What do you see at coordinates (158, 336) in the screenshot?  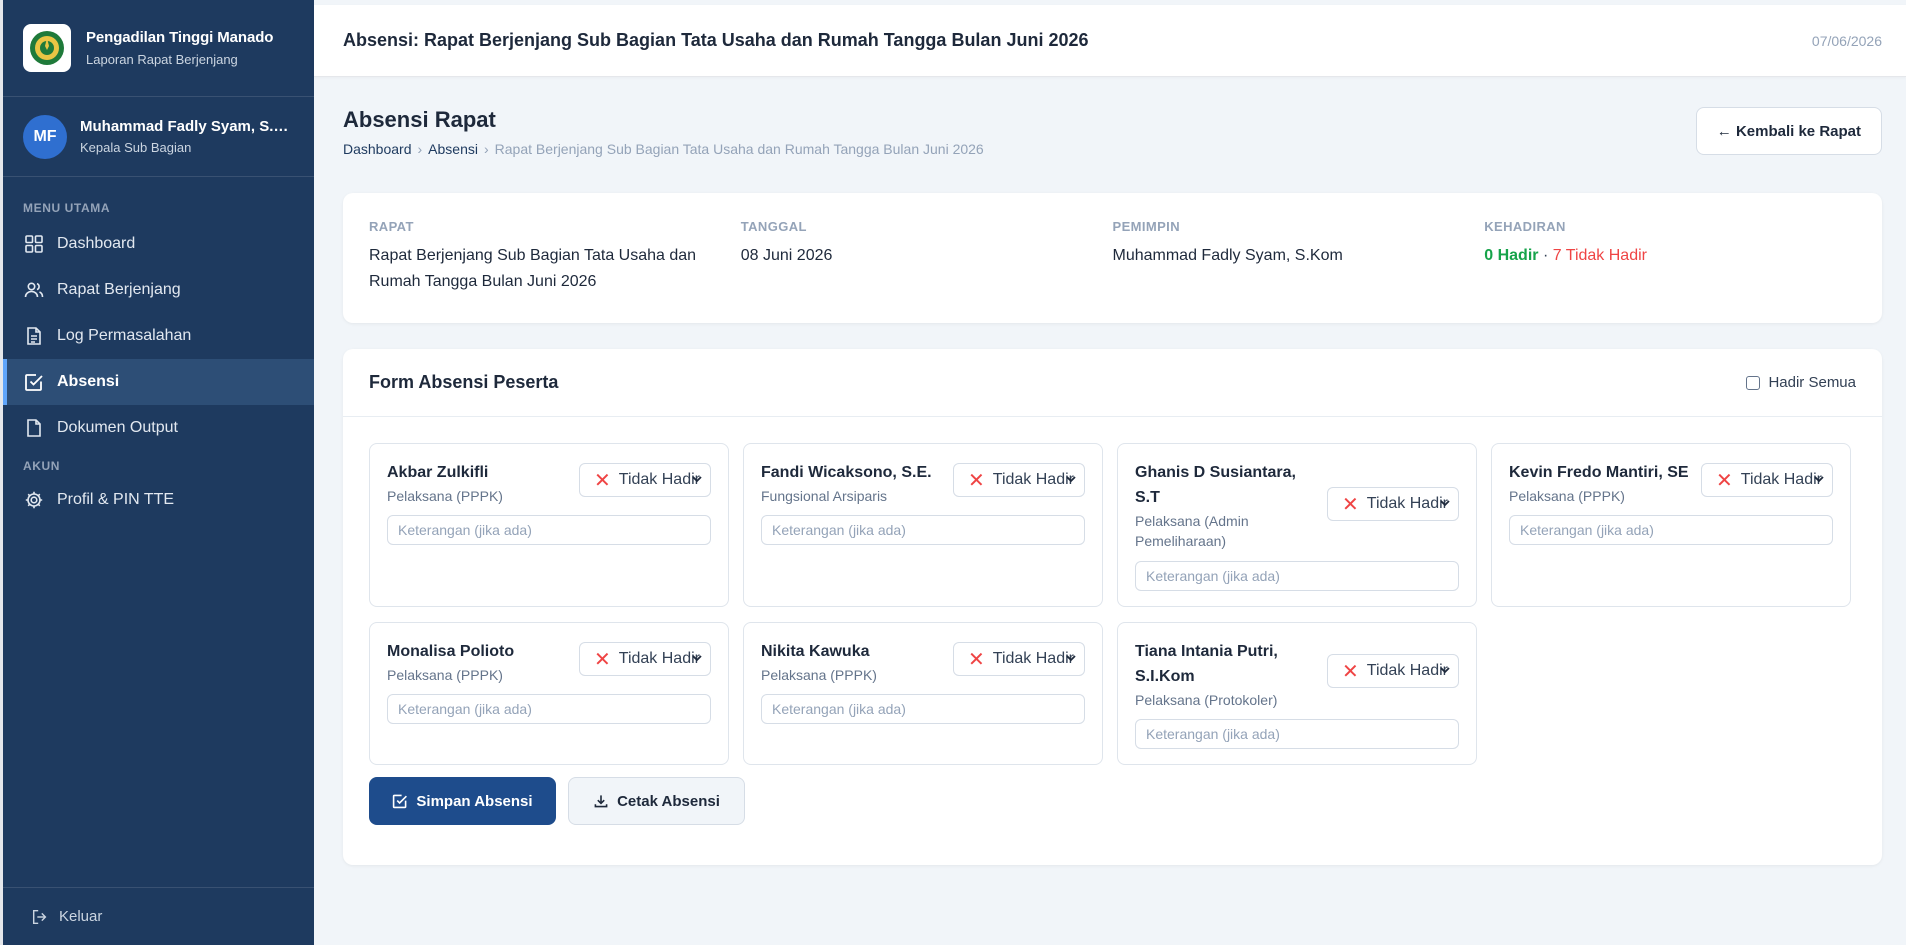 I see `sidebar-item-log-permasalahan: Log Permasalahan` at bounding box center [158, 336].